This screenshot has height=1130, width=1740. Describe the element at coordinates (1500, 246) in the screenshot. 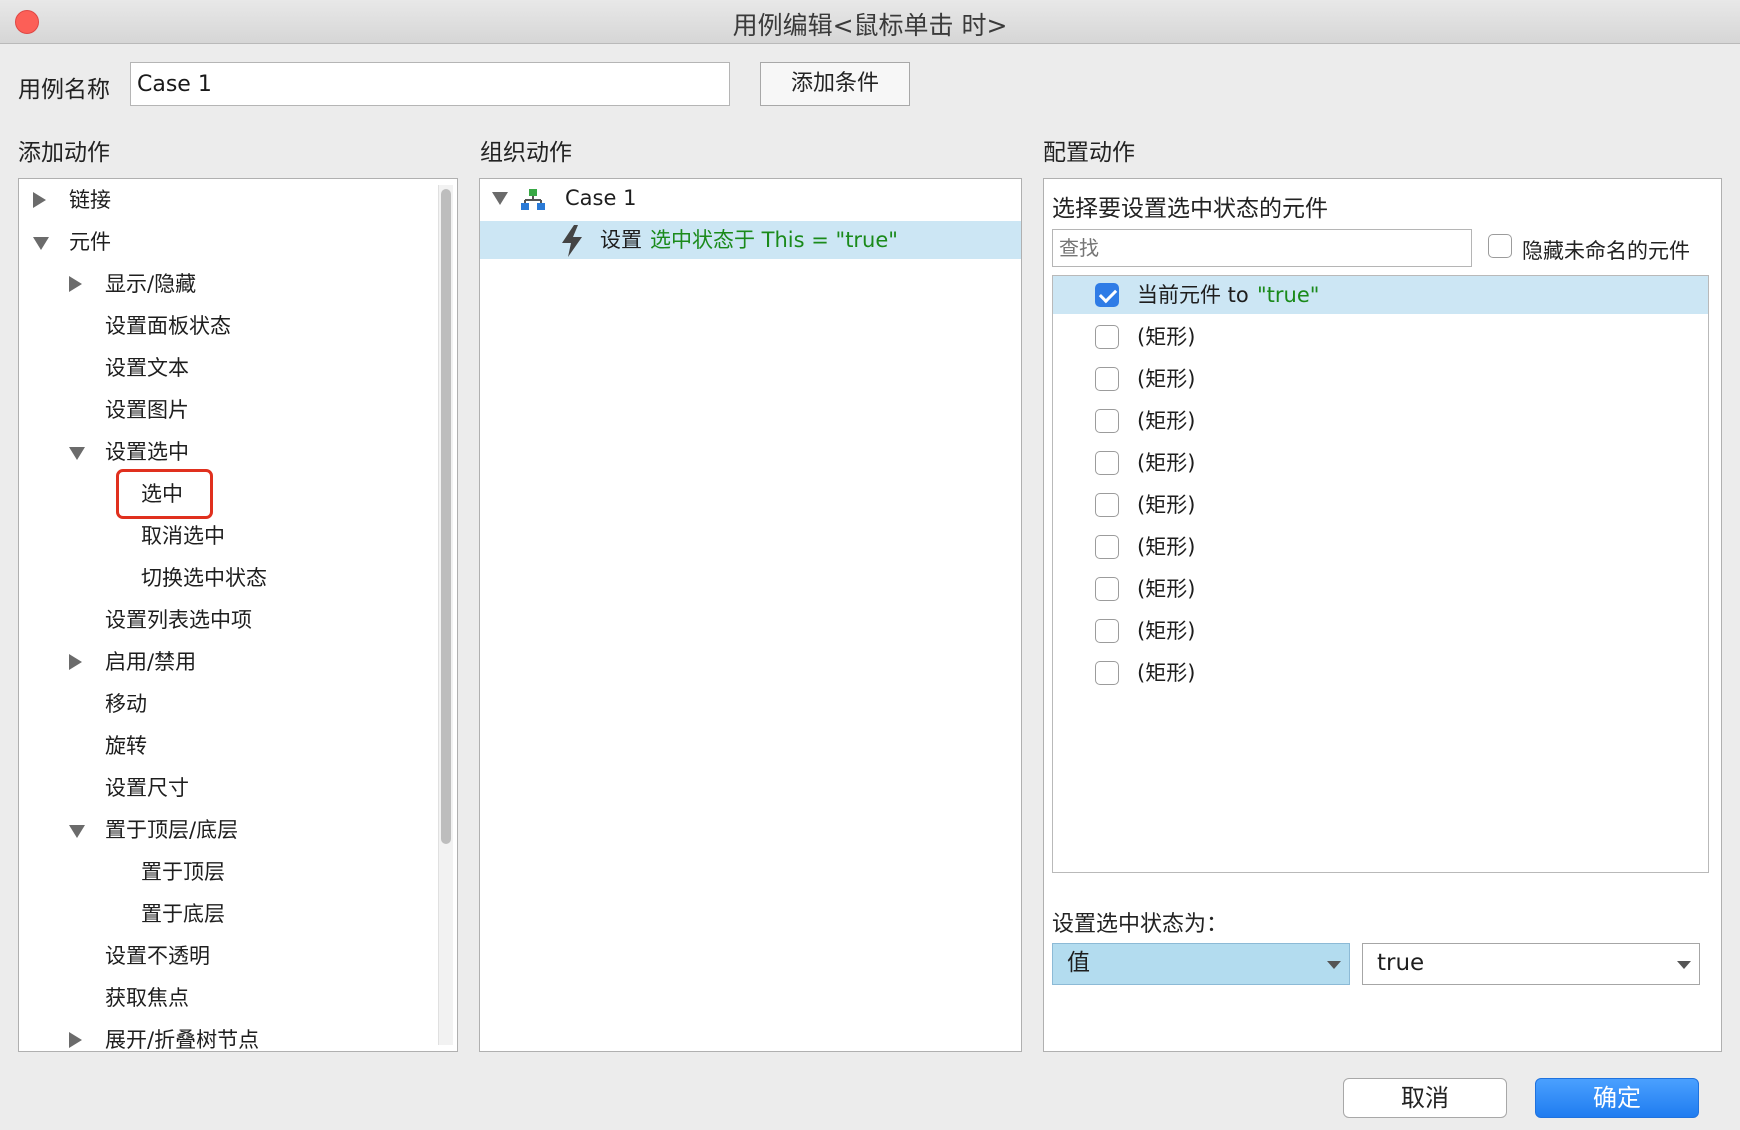

I see `hide-unnamed-checkbox` at that location.